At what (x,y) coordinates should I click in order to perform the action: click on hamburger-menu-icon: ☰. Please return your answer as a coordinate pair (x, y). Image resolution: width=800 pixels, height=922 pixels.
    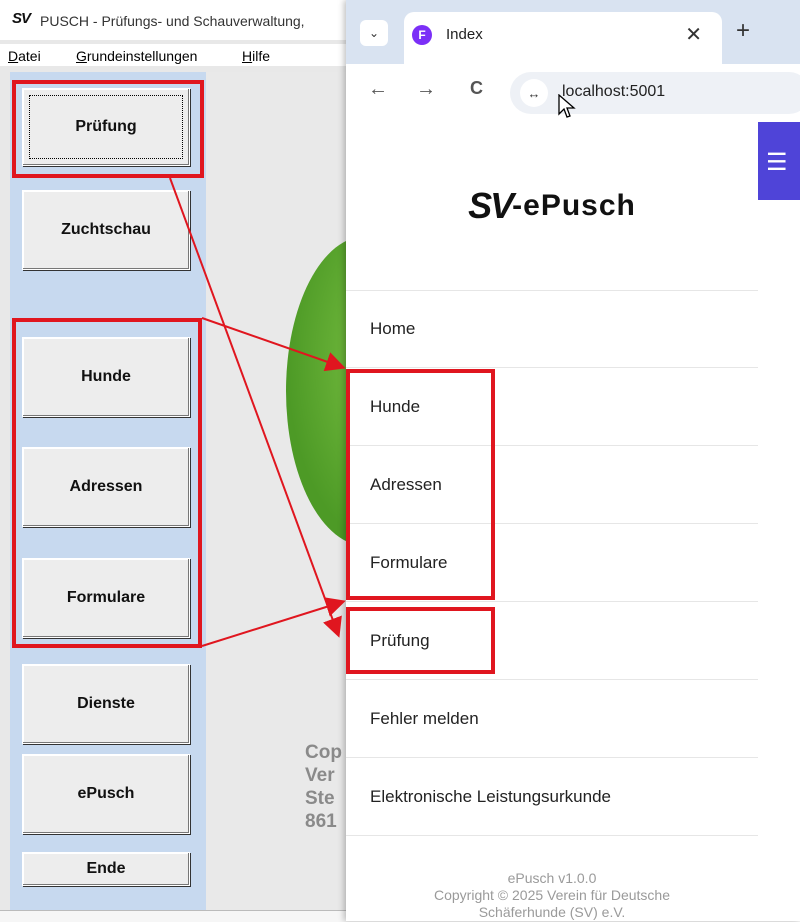
    Looking at the image, I should click on (777, 162).